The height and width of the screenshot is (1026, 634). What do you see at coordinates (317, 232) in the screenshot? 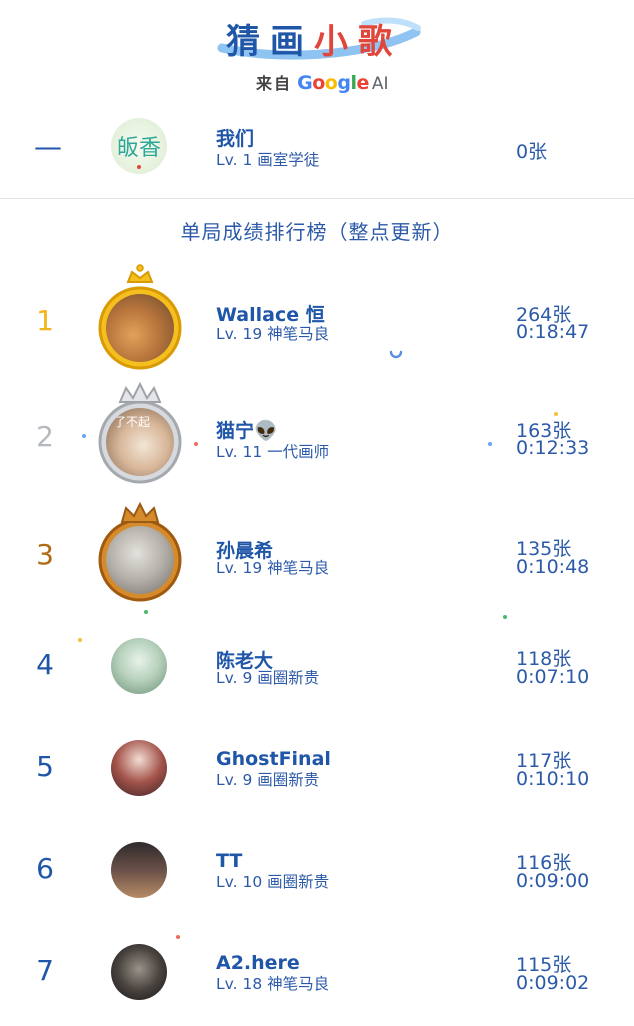
I see `leaderboard-title: 单局成绩排行榜（整点更新）` at bounding box center [317, 232].